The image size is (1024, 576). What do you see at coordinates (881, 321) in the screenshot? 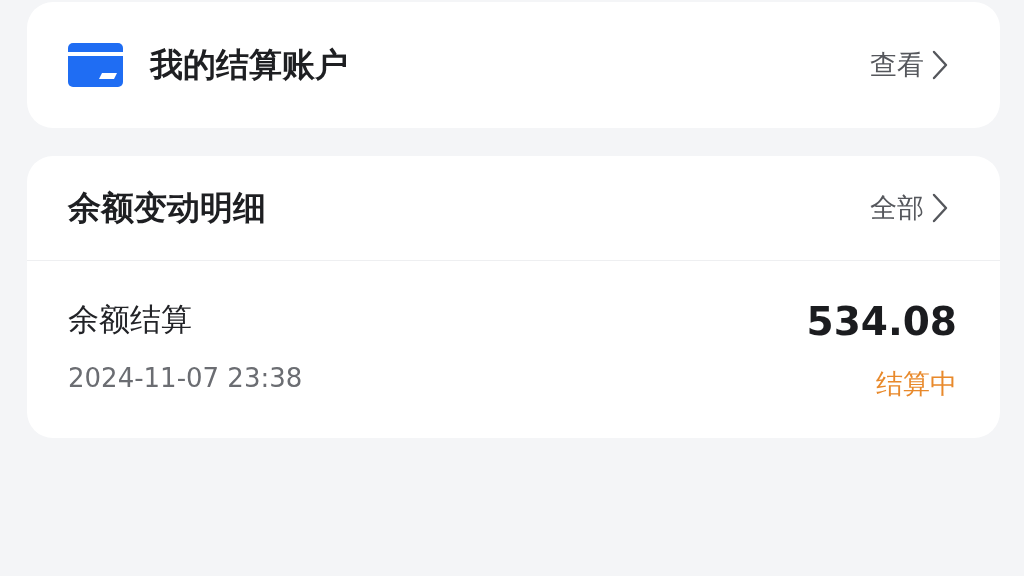
I see `entry-amount: 534.08` at bounding box center [881, 321].